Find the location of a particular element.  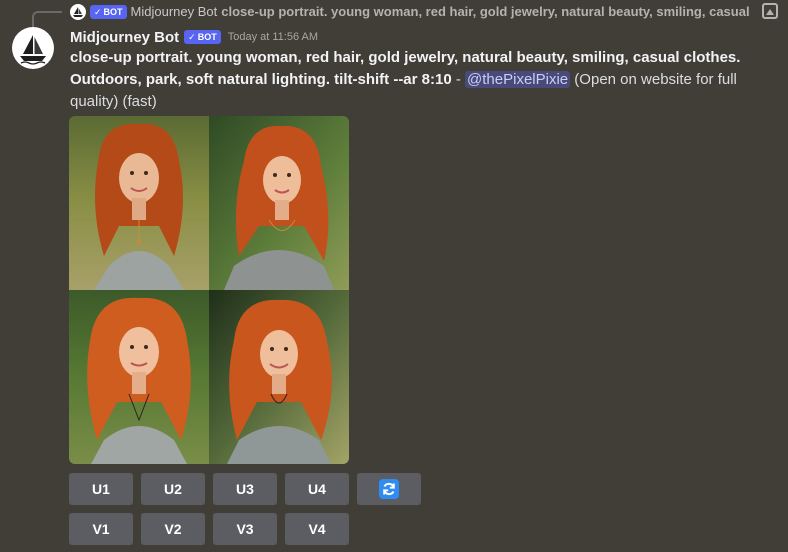

refresh-icon is located at coordinates (389, 489).